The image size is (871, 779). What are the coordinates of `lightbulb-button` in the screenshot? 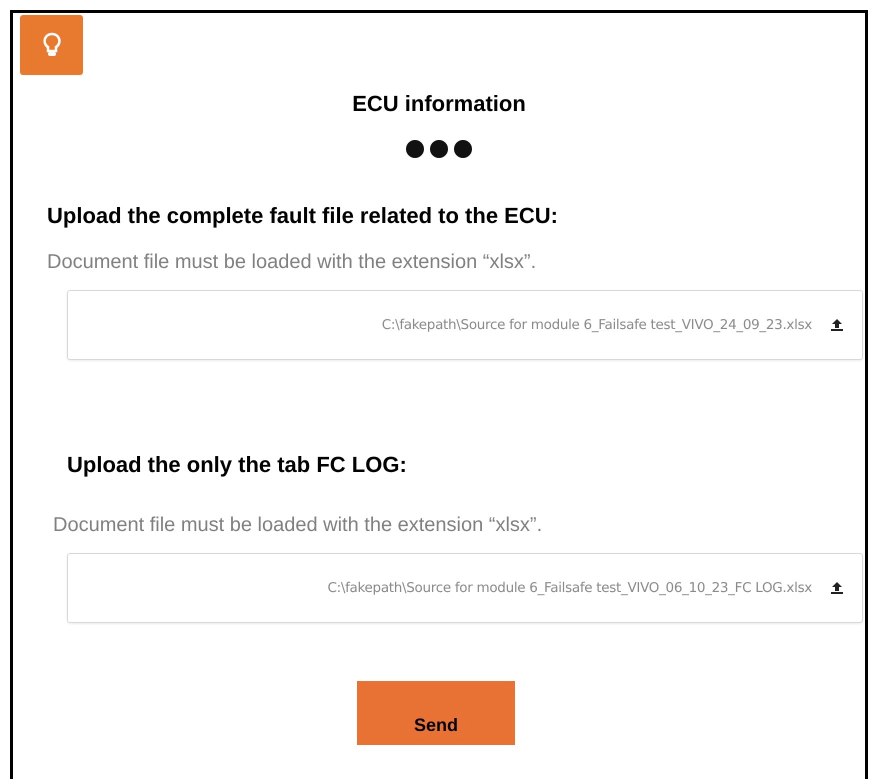 It's located at (51, 45).